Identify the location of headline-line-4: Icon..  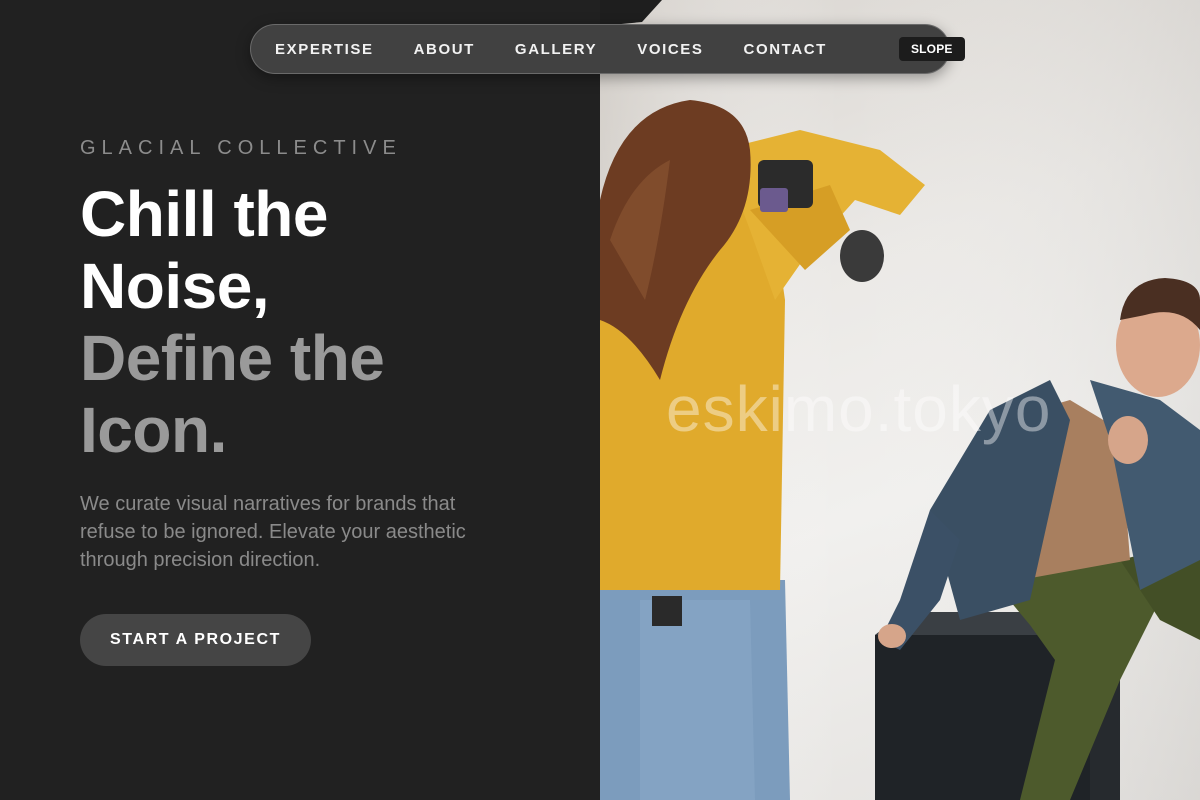
(153, 430).